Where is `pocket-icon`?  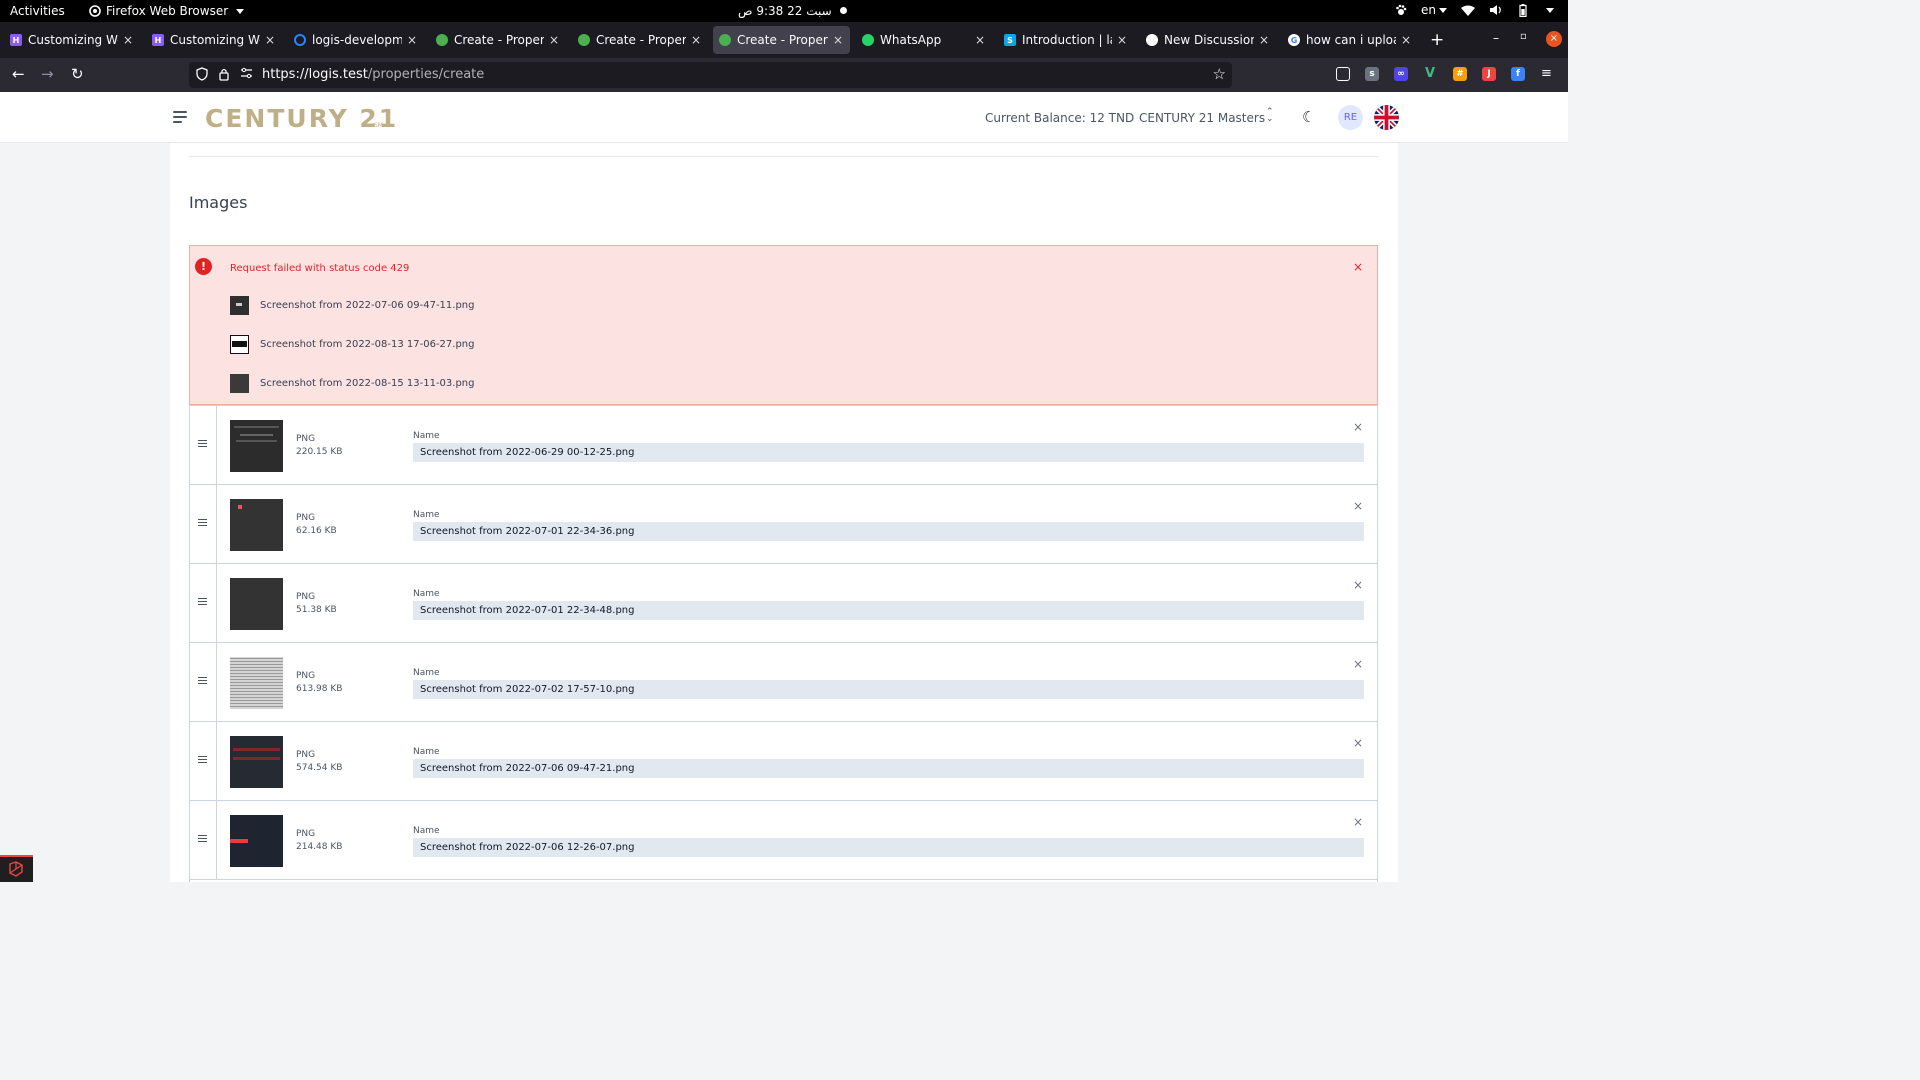 pocket-icon is located at coordinates (1343, 74).